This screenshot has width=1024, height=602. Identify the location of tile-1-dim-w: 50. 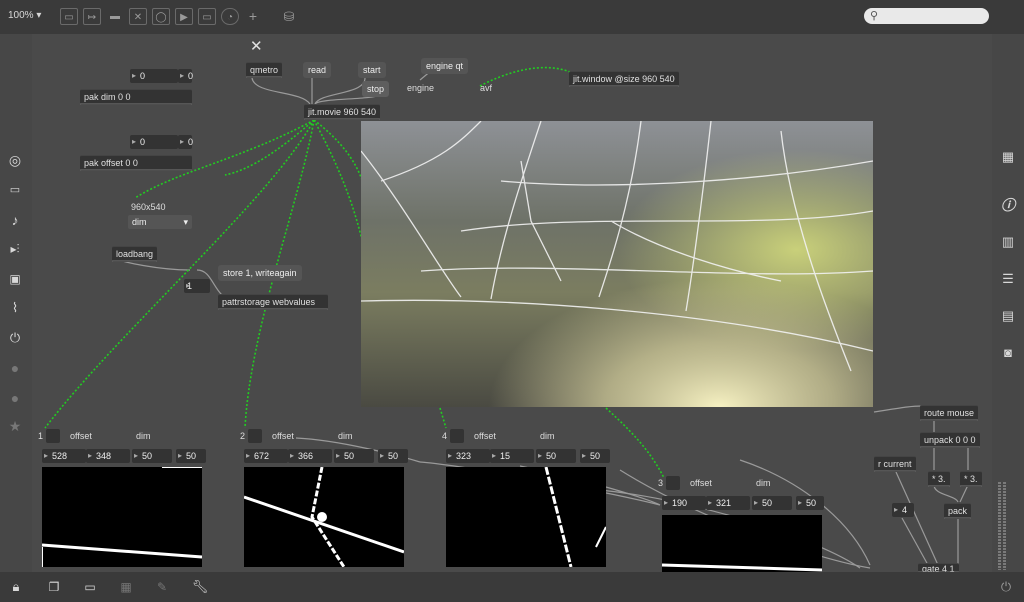
(152, 456).